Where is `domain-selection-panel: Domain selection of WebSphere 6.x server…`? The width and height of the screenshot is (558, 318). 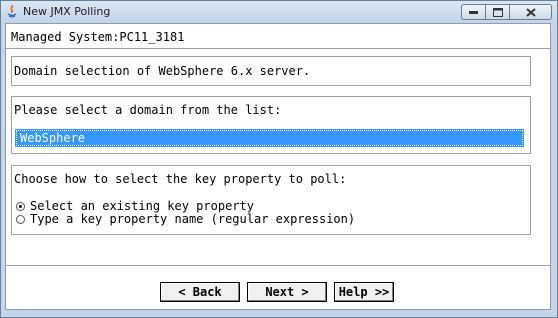 domain-selection-panel: Domain selection of WebSphere 6.x server… is located at coordinates (271, 71).